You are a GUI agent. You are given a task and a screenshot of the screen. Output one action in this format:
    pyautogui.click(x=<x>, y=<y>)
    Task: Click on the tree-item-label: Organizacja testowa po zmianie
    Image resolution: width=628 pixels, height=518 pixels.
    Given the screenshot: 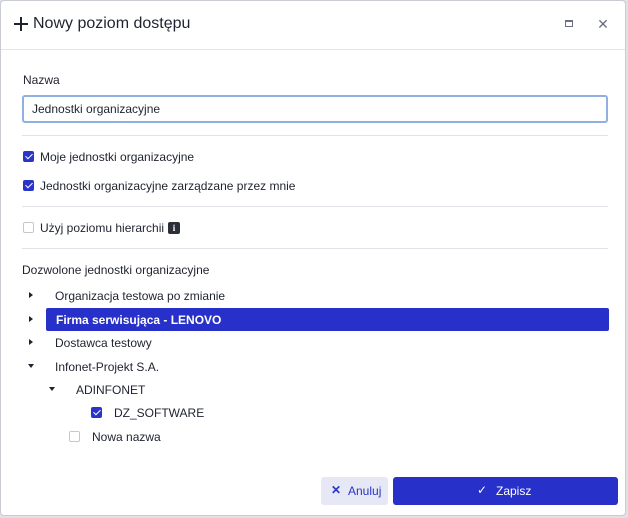 What is the action you would take?
    pyautogui.click(x=140, y=296)
    